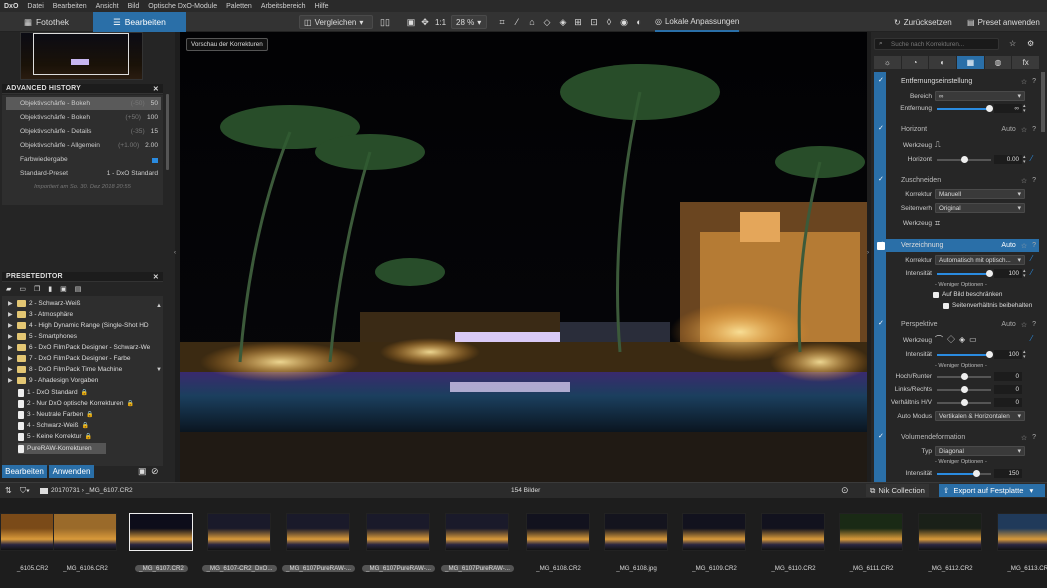 The image size is (1047, 588). I want to click on preset-folder: ▶ 8 - DxO FilmPack Time Machine, so click(83, 369).